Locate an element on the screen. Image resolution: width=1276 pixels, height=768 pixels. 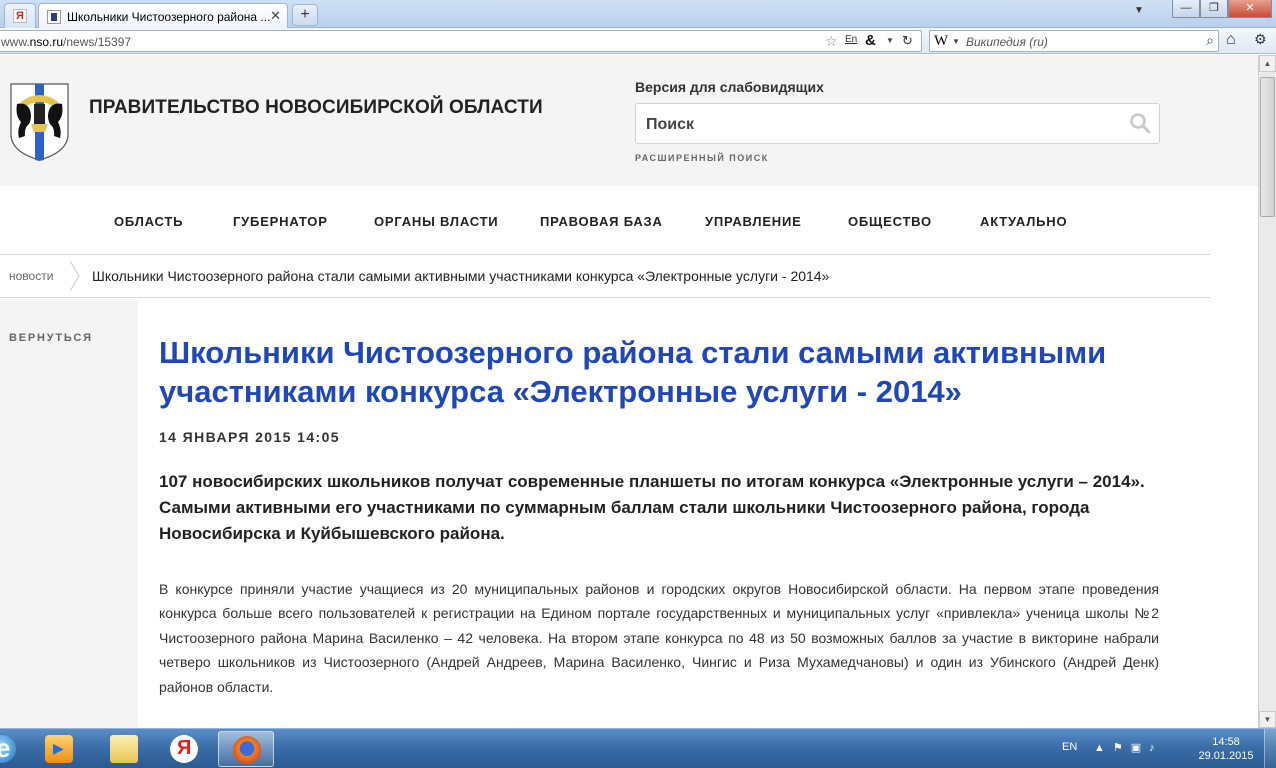
site-title: ПРАВИТЕЛЬСТВО НОВОСИБИРСКОЙ ОБЛАСТИ is located at coordinates (316, 108).